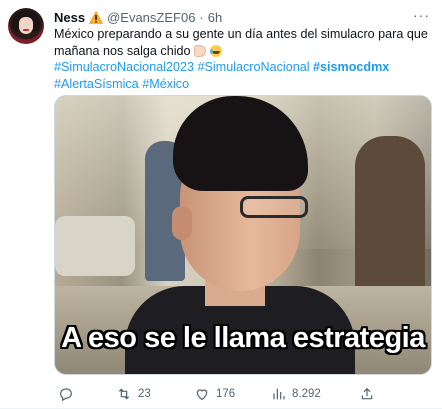  What do you see at coordinates (215, 17) in the screenshot?
I see `tweet-timestamp: 6h` at bounding box center [215, 17].